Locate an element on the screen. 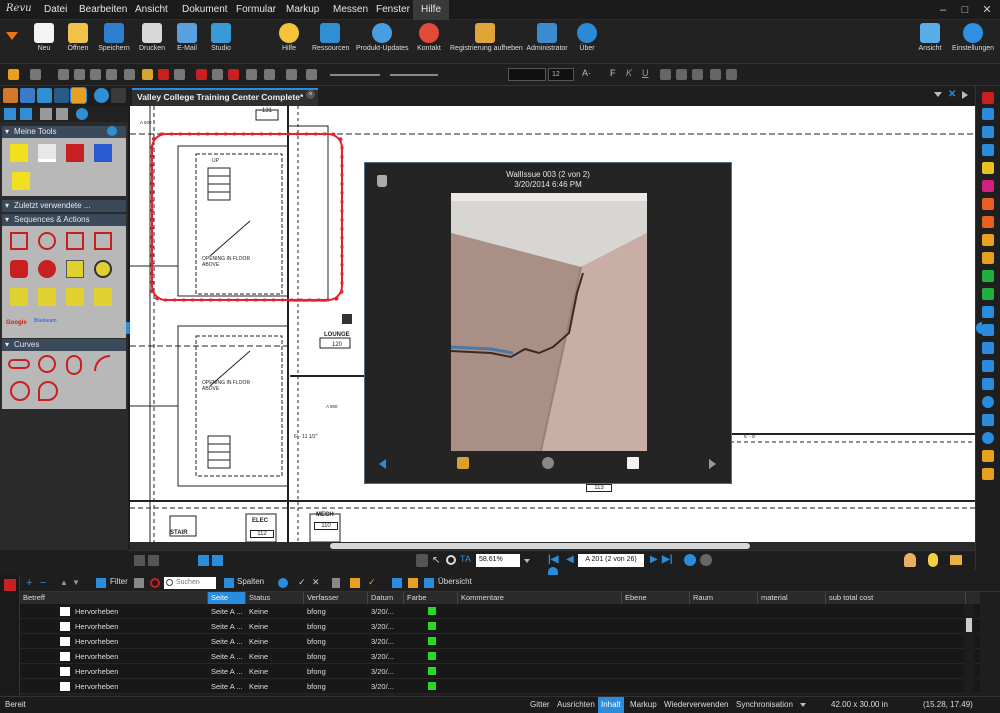 The height and width of the screenshot is (713, 1000). rectangle-tool-icon is located at coordinates (217, 74).